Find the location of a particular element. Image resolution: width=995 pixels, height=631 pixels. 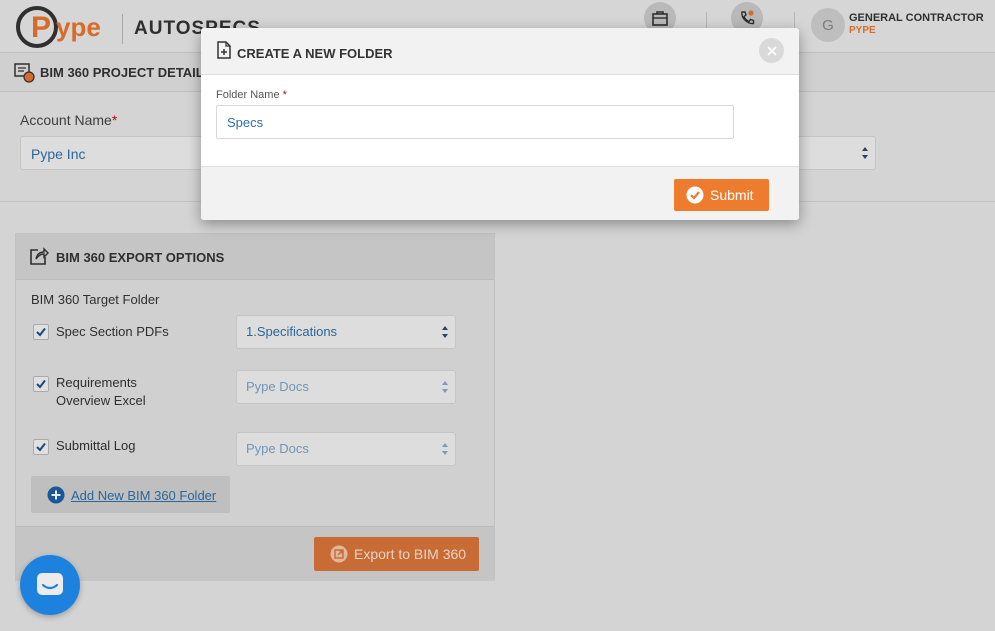

folder-name-label: Folder Name * is located at coordinates (251, 95).